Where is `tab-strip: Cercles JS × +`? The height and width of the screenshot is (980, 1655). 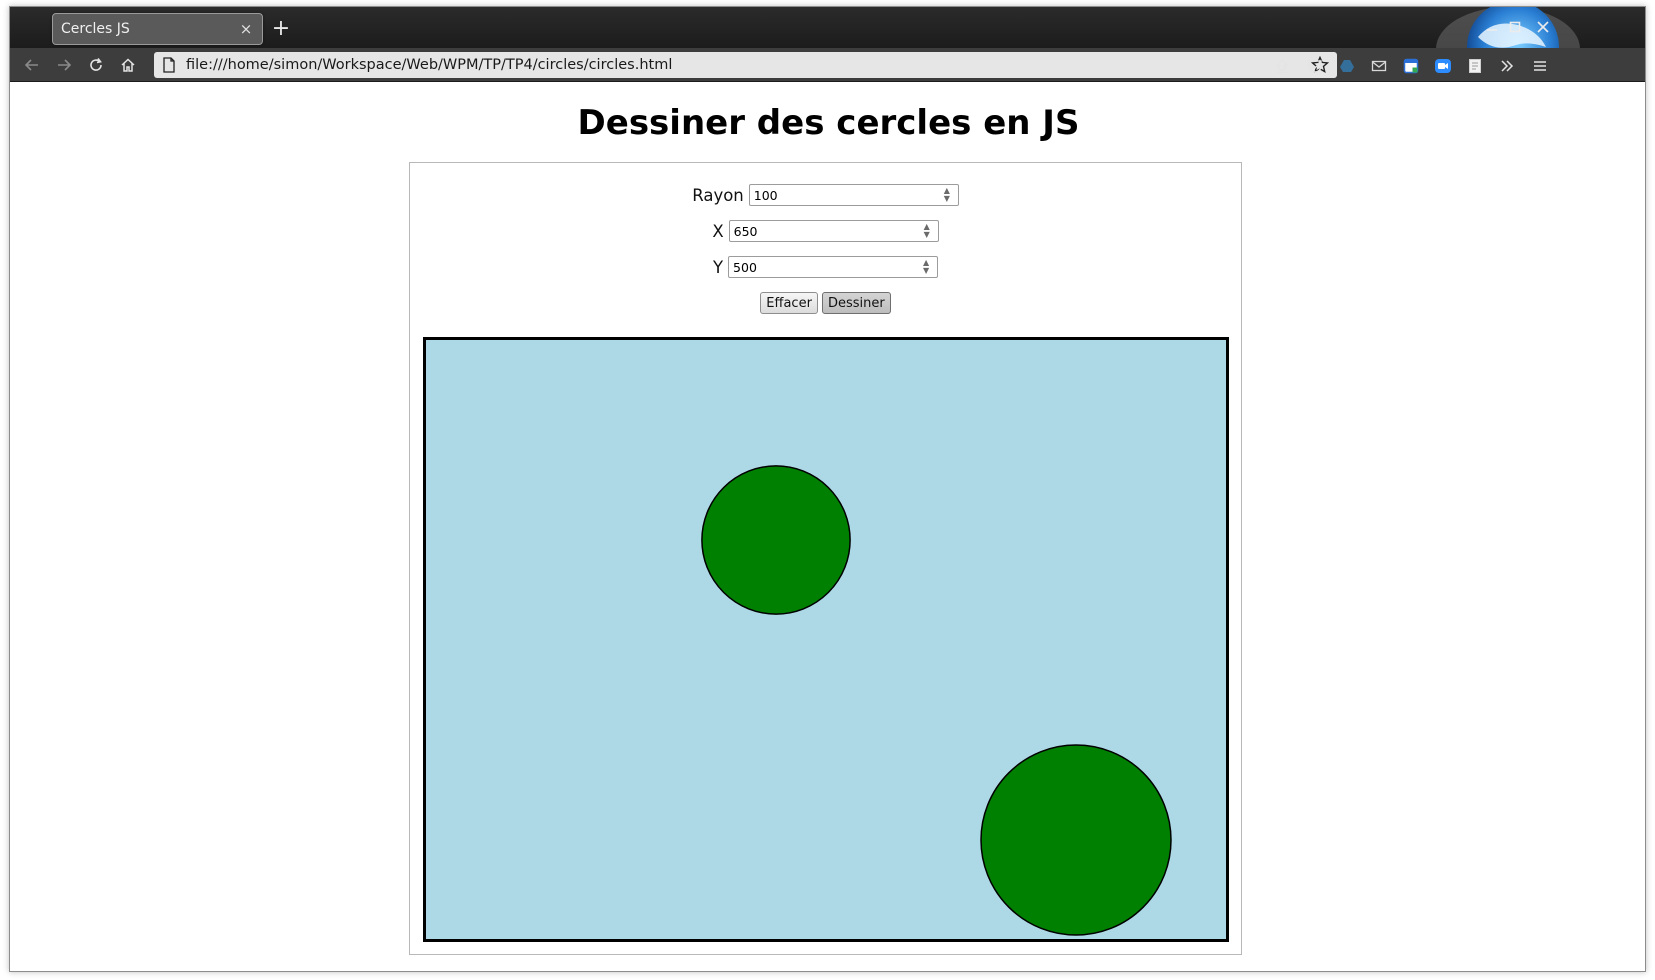 tab-strip: Cercles JS × + is located at coordinates (827, 44).